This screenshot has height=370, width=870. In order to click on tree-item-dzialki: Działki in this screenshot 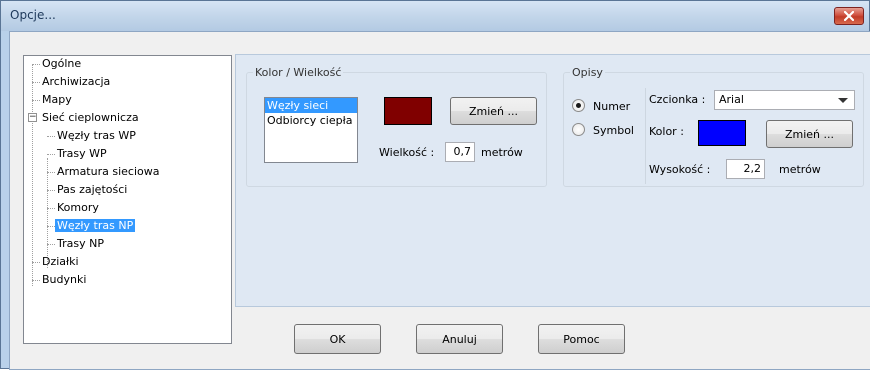, I will do `click(60, 262)`.